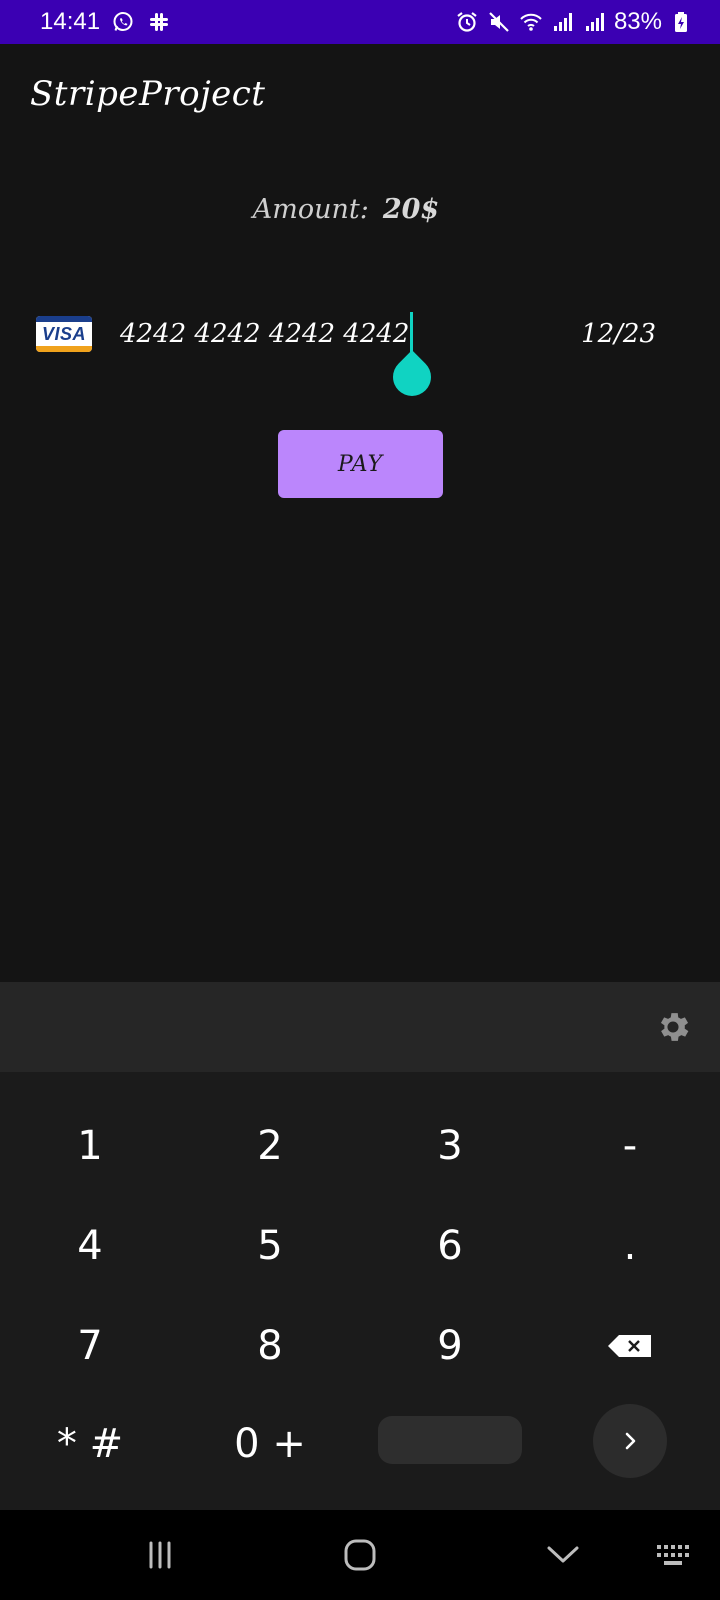 This screenshot has height=1600, width=720. I want to click on key-5: 5, so click(270, 1246).